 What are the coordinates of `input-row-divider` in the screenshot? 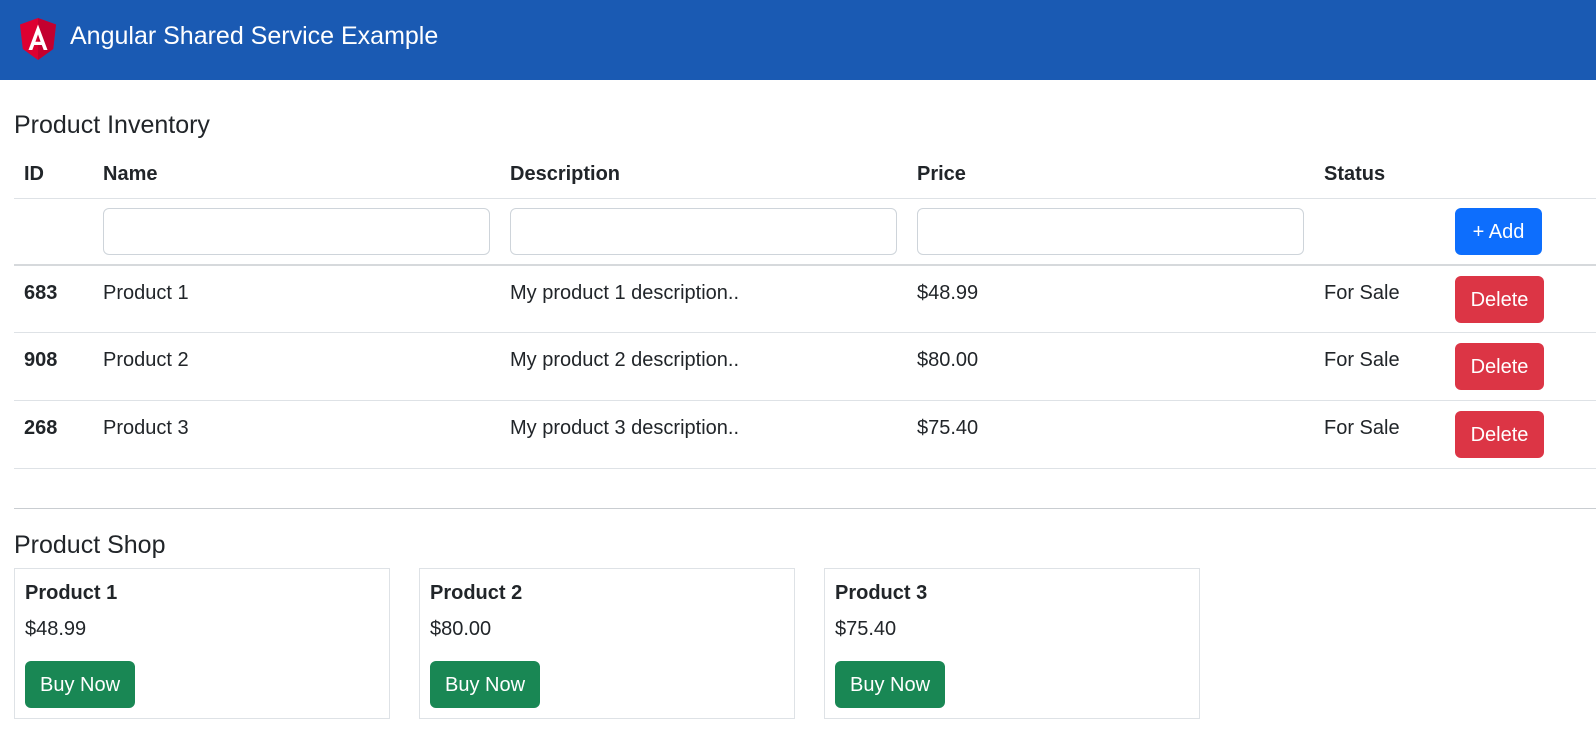 It's located at (805, 265).